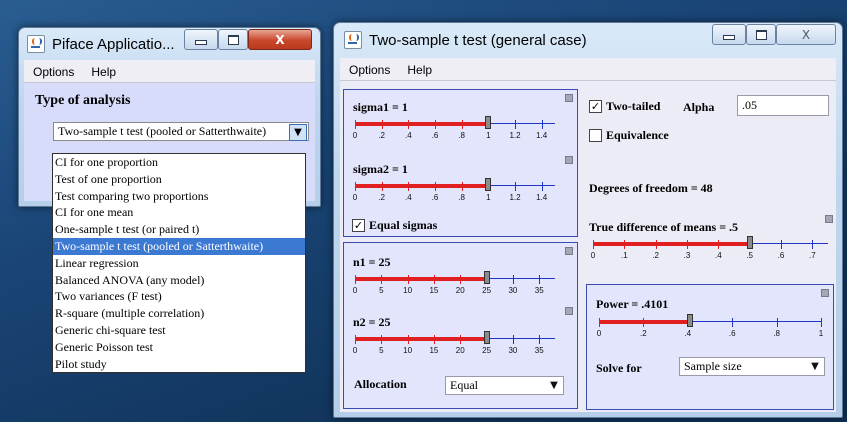 The image size is (847, 422). I want to click on dropdown-option: R-square (multiple correlation), so click(179, 313).